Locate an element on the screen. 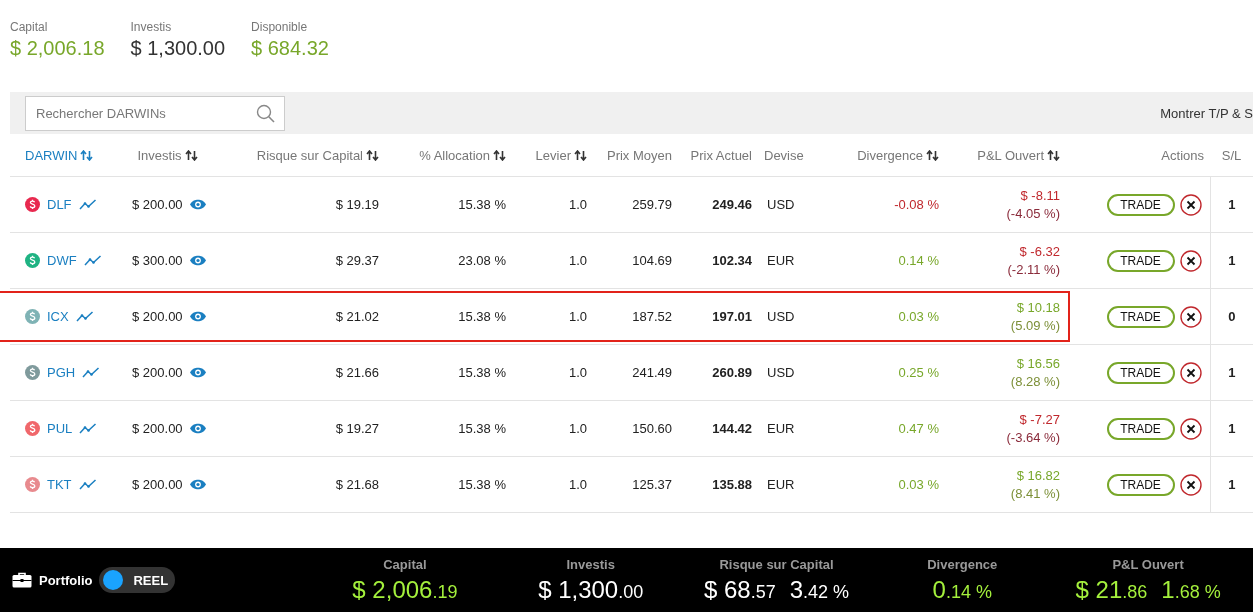 Image resolution: width=1253 pixels, height=612 pixels. sortable-column-header: Risque sur Capital is located at coordinates (317, 155).